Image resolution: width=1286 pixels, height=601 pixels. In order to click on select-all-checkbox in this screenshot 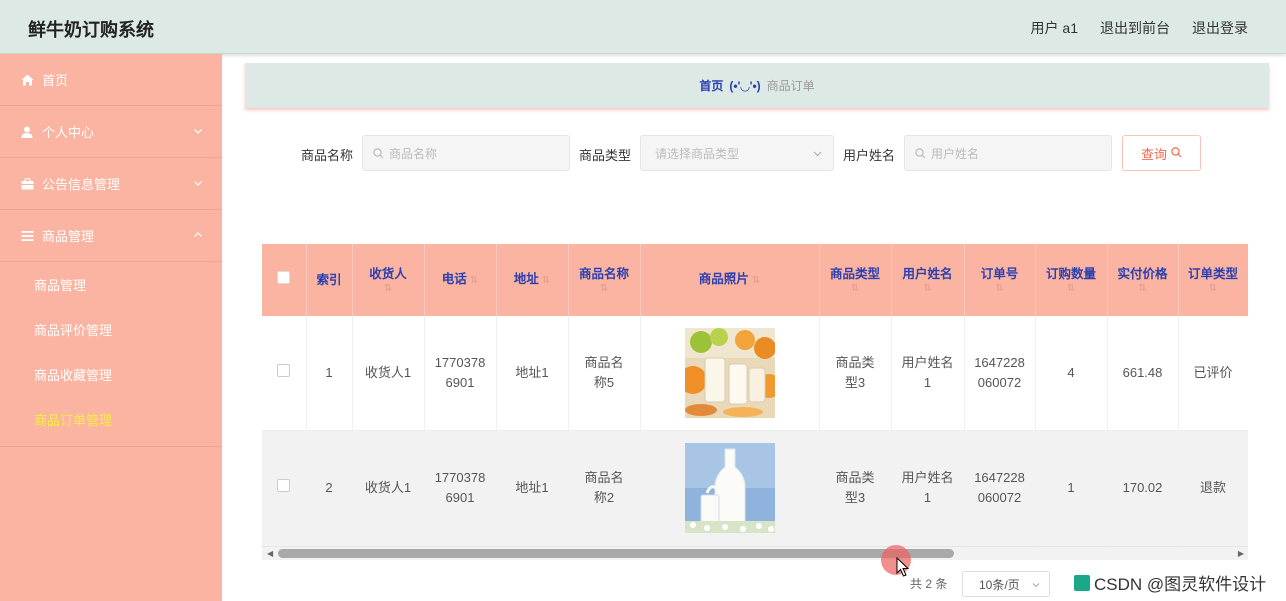, I will do `click(284, 277)`.